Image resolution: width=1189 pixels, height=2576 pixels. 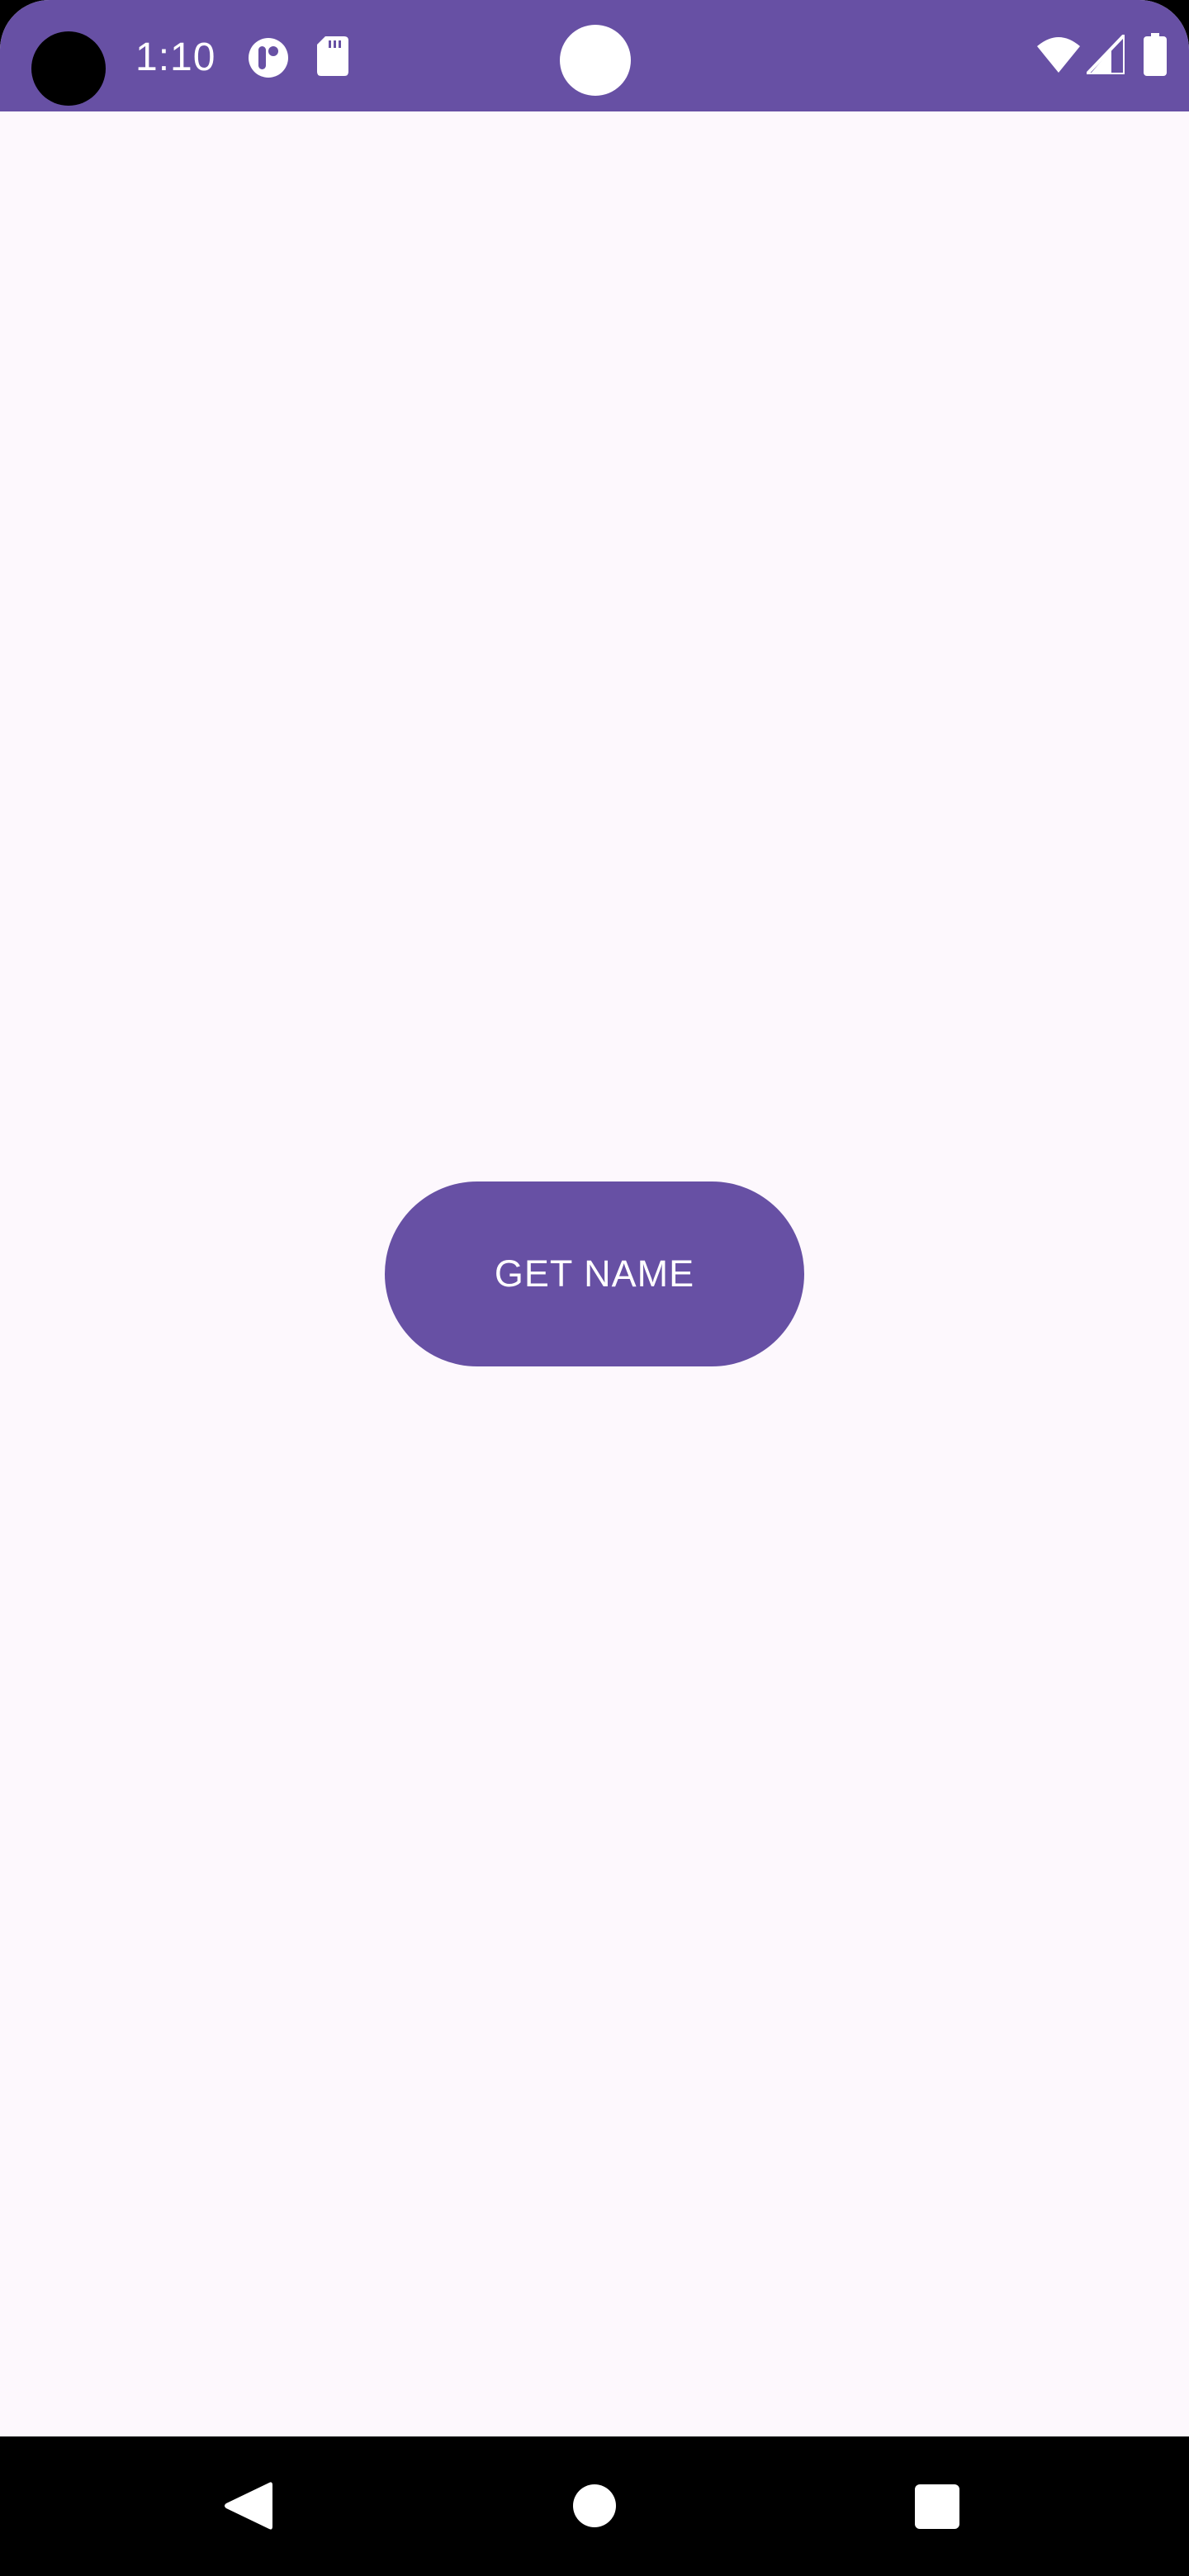 What do you see at coordinates (68, 68) in the screenshot?
I see `camera-cutout` at bounding box center [68, 68].